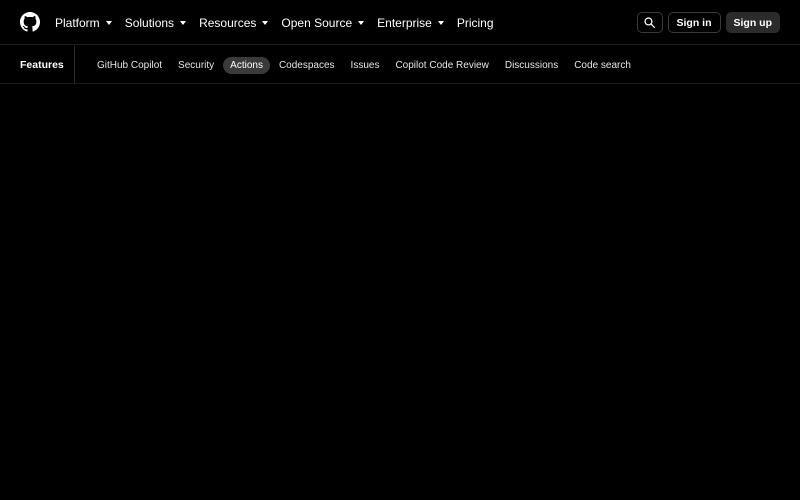 The image size is (800, 500). I want to click on menu-item-label: Solutions, so click(149, 22).